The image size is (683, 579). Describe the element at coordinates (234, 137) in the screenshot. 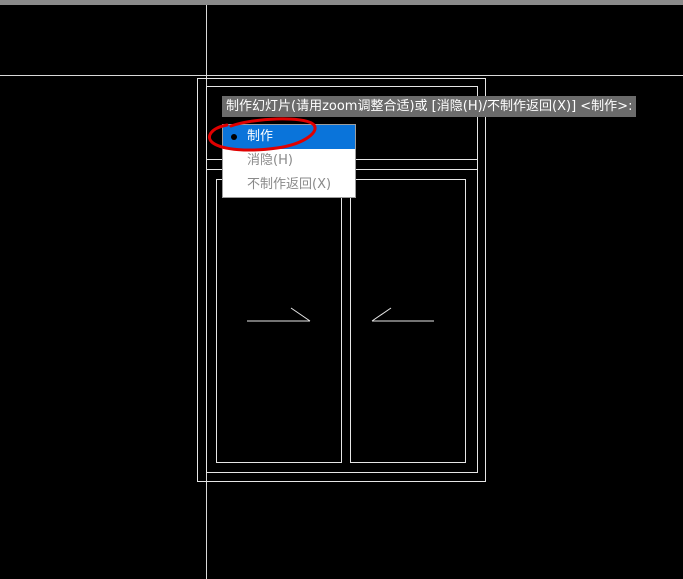

I see `selected-bullet-icon` at that location.